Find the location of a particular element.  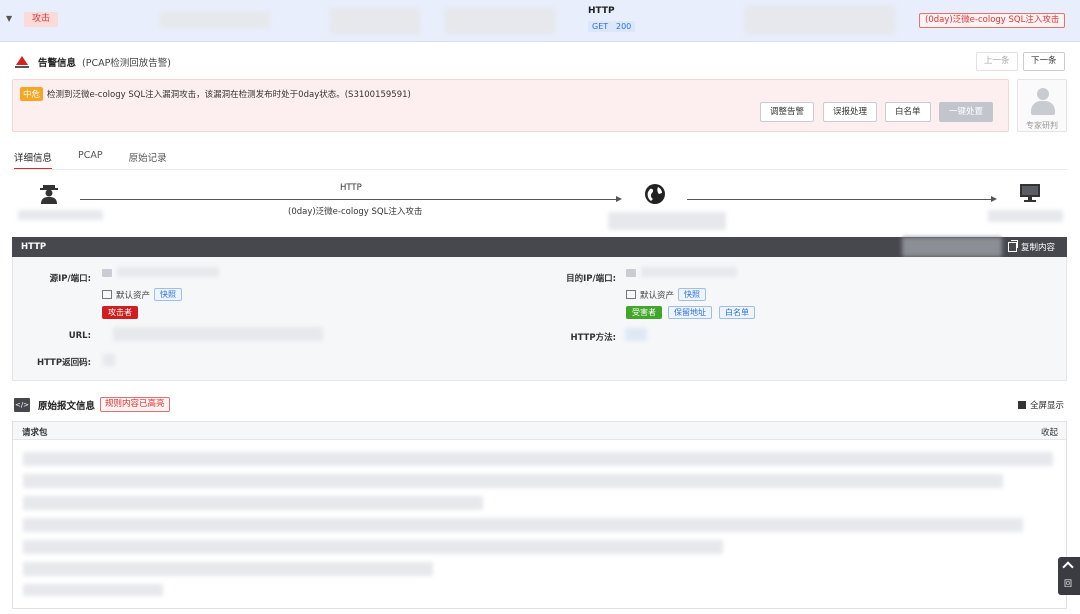

false-report-button: 误报处理 is located at coordinates (850, 112).